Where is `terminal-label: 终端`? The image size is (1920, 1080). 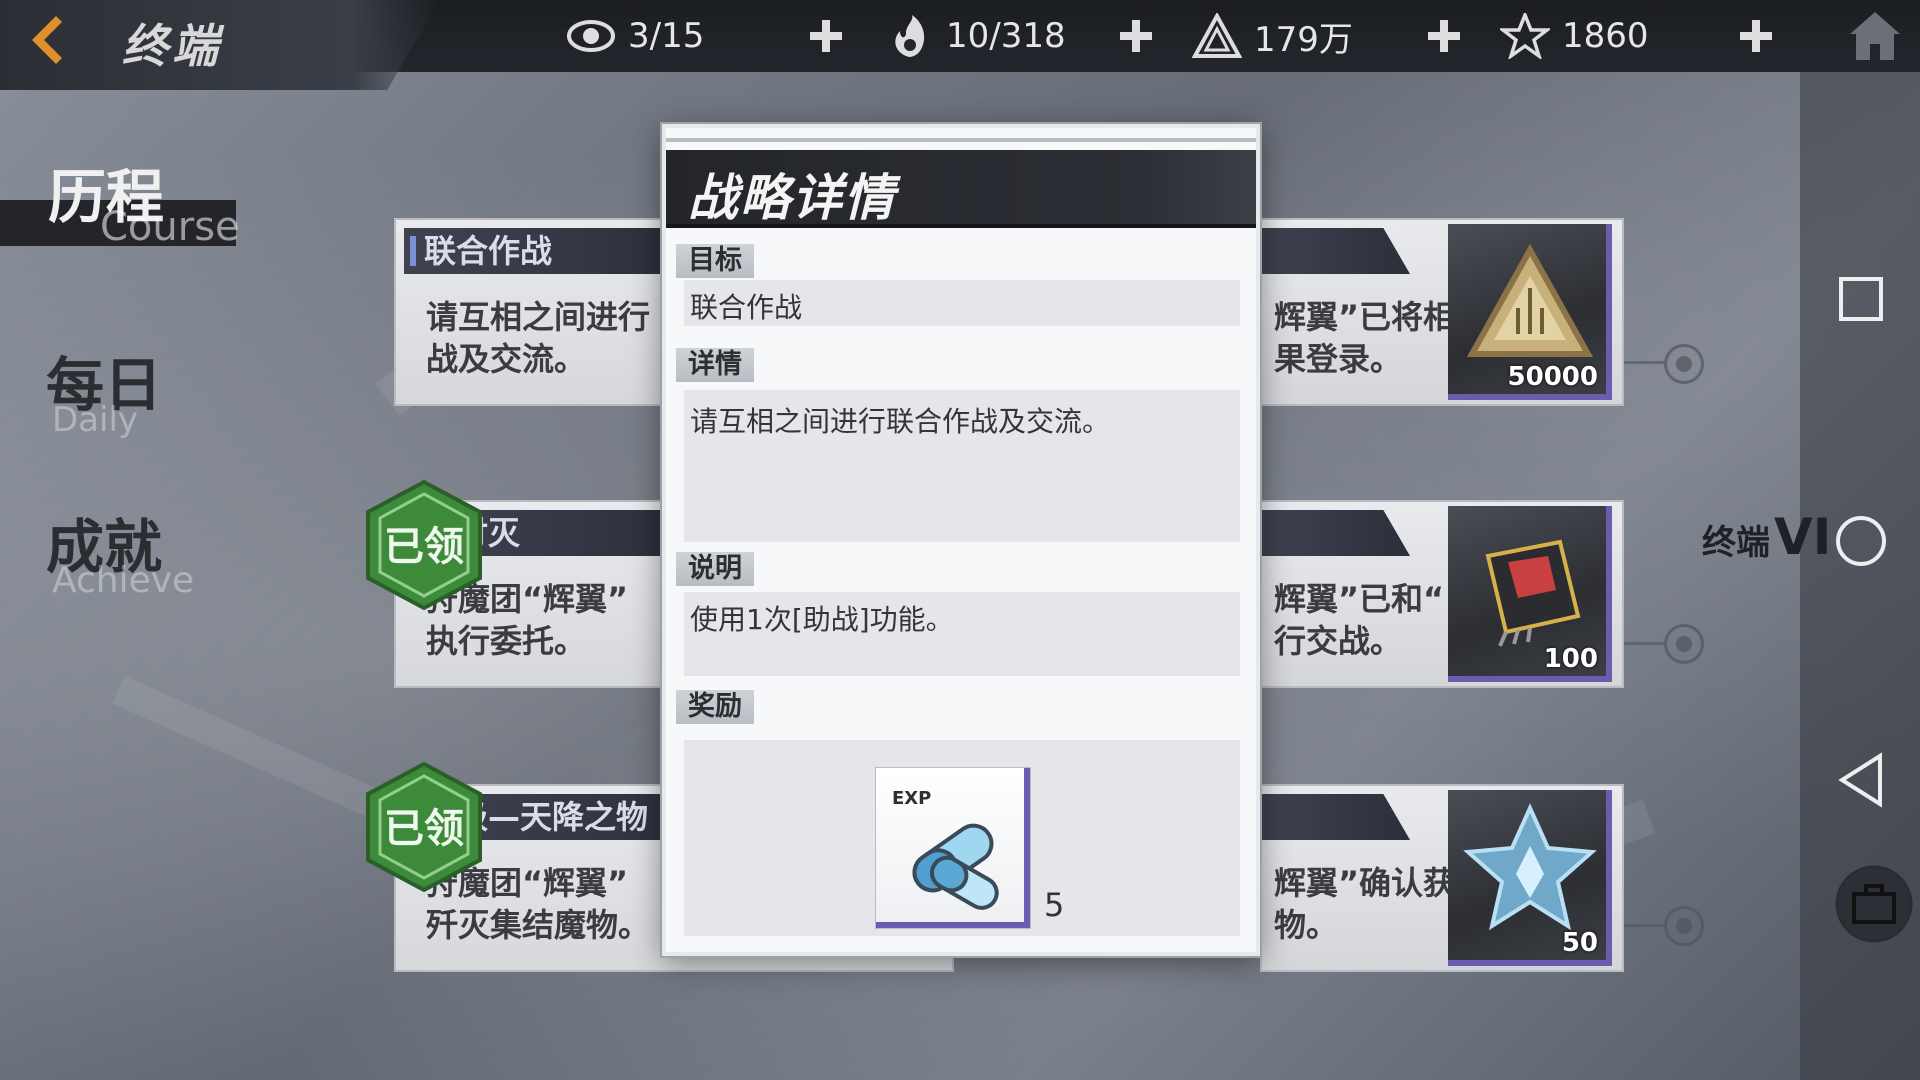
terminal-label: 终端 is located at coordinates (1736, 543).